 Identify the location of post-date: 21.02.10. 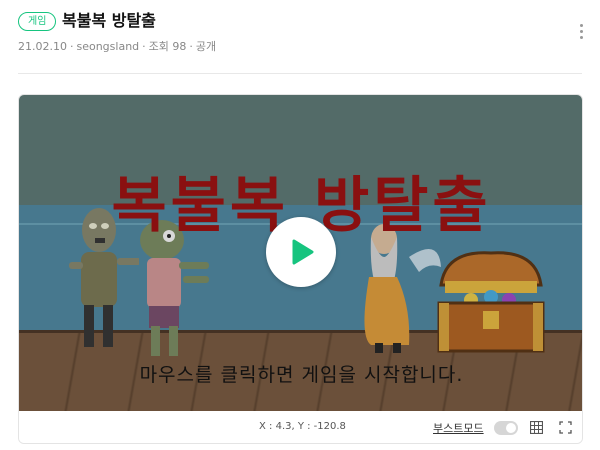
(42, 46).